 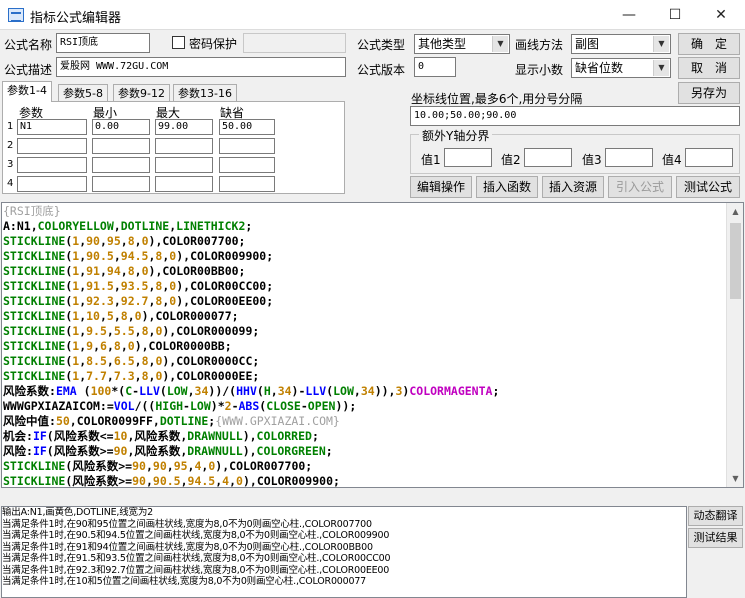 I want to click on code-token: 风险:, so click(x=18, y=451).